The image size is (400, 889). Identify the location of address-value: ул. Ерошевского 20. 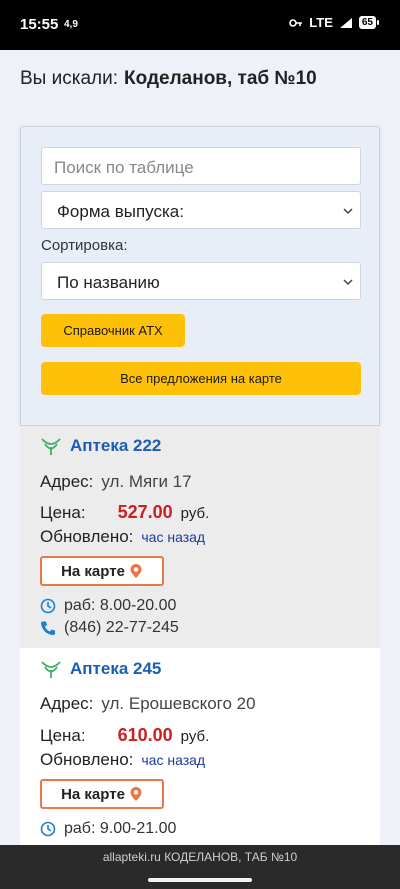
(178, 703).